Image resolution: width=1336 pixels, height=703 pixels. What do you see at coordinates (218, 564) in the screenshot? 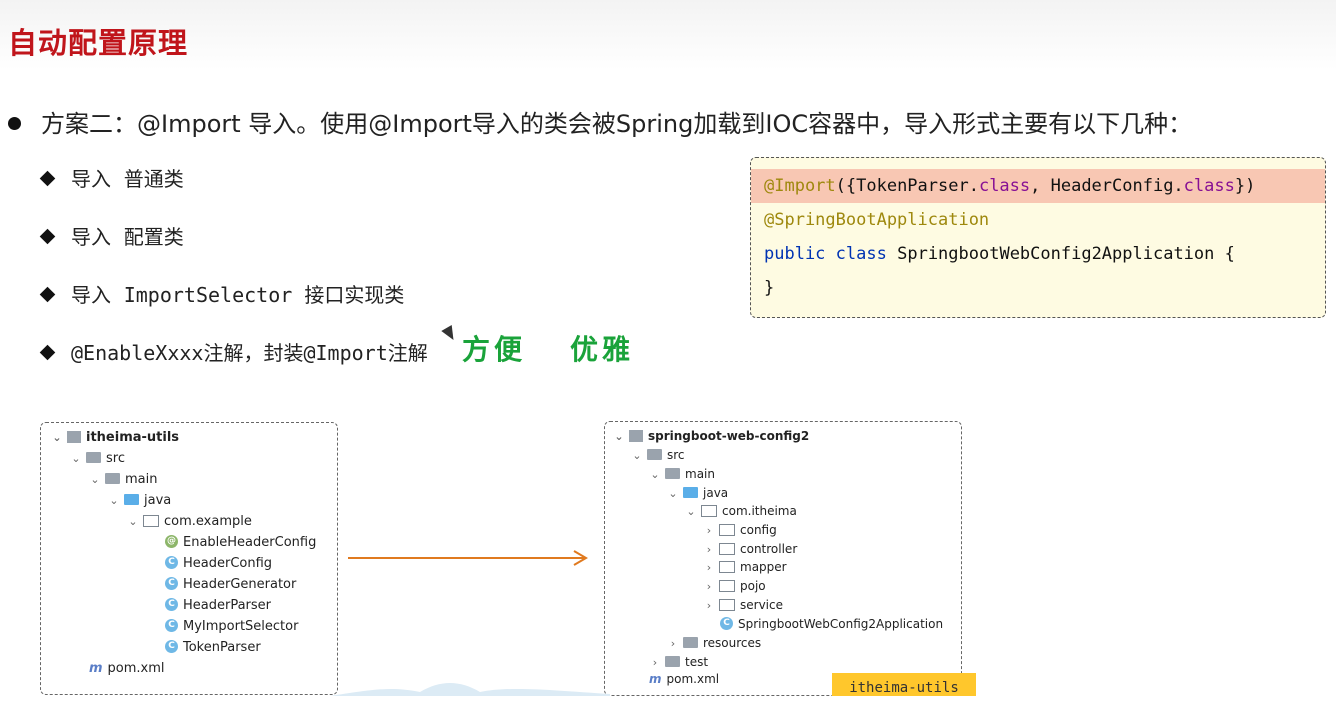
I see `tree-node-class: C HeaderConfig` at bounding box center [218, 564].